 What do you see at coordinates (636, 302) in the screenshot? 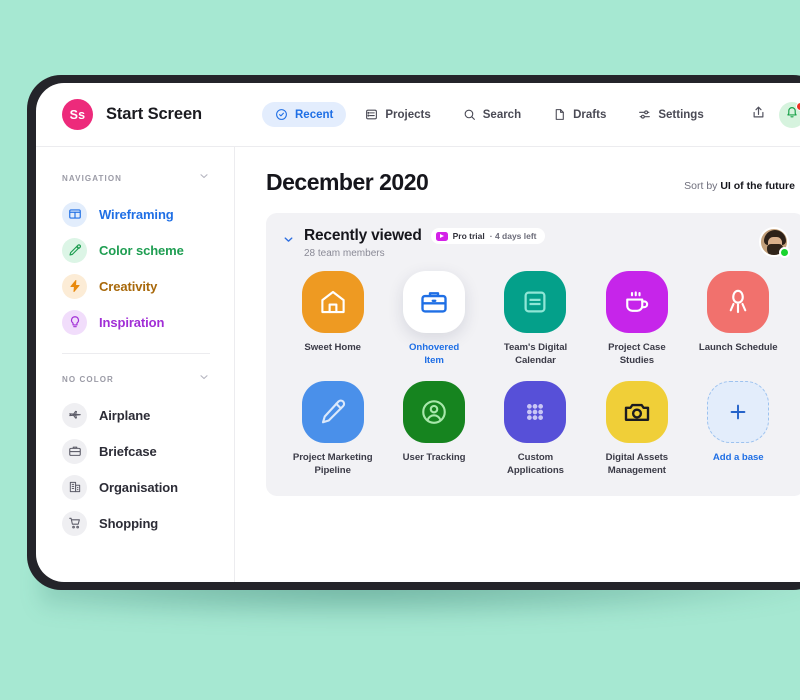
I see `coffee-cup-icon` at bounding box center [636, 302].